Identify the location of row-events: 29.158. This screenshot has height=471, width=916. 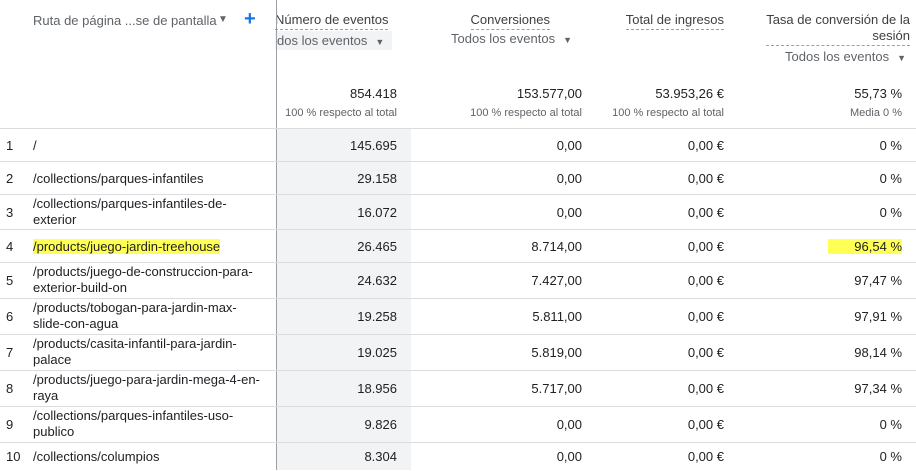
(377, 178).